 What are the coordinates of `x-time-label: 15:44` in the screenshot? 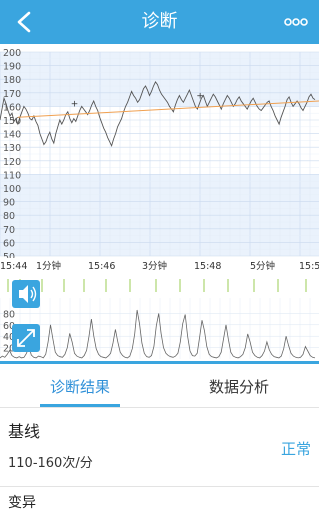 It's located at (13, 266).